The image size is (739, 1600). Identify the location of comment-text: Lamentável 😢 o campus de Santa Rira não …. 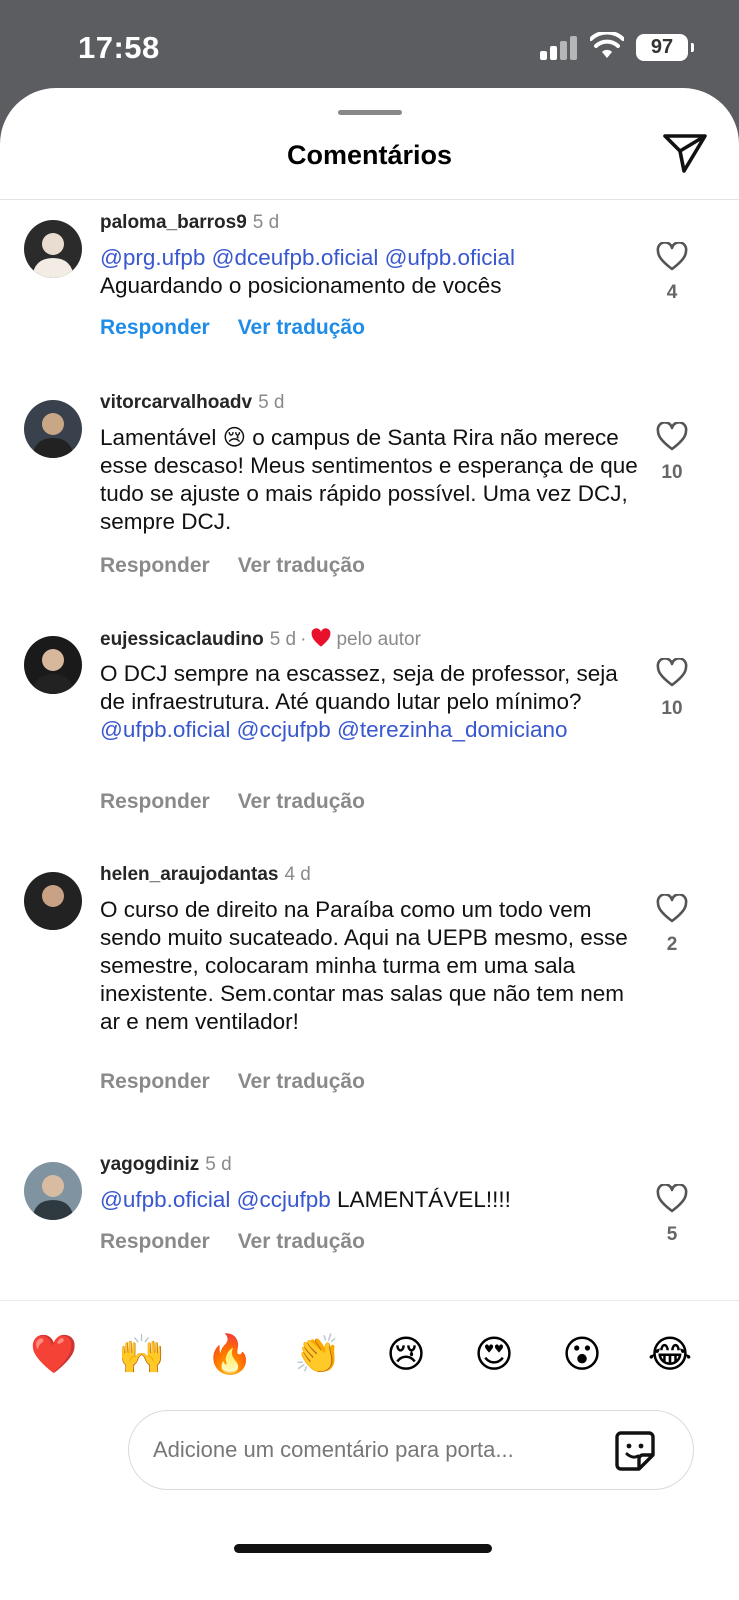
(370, 480).